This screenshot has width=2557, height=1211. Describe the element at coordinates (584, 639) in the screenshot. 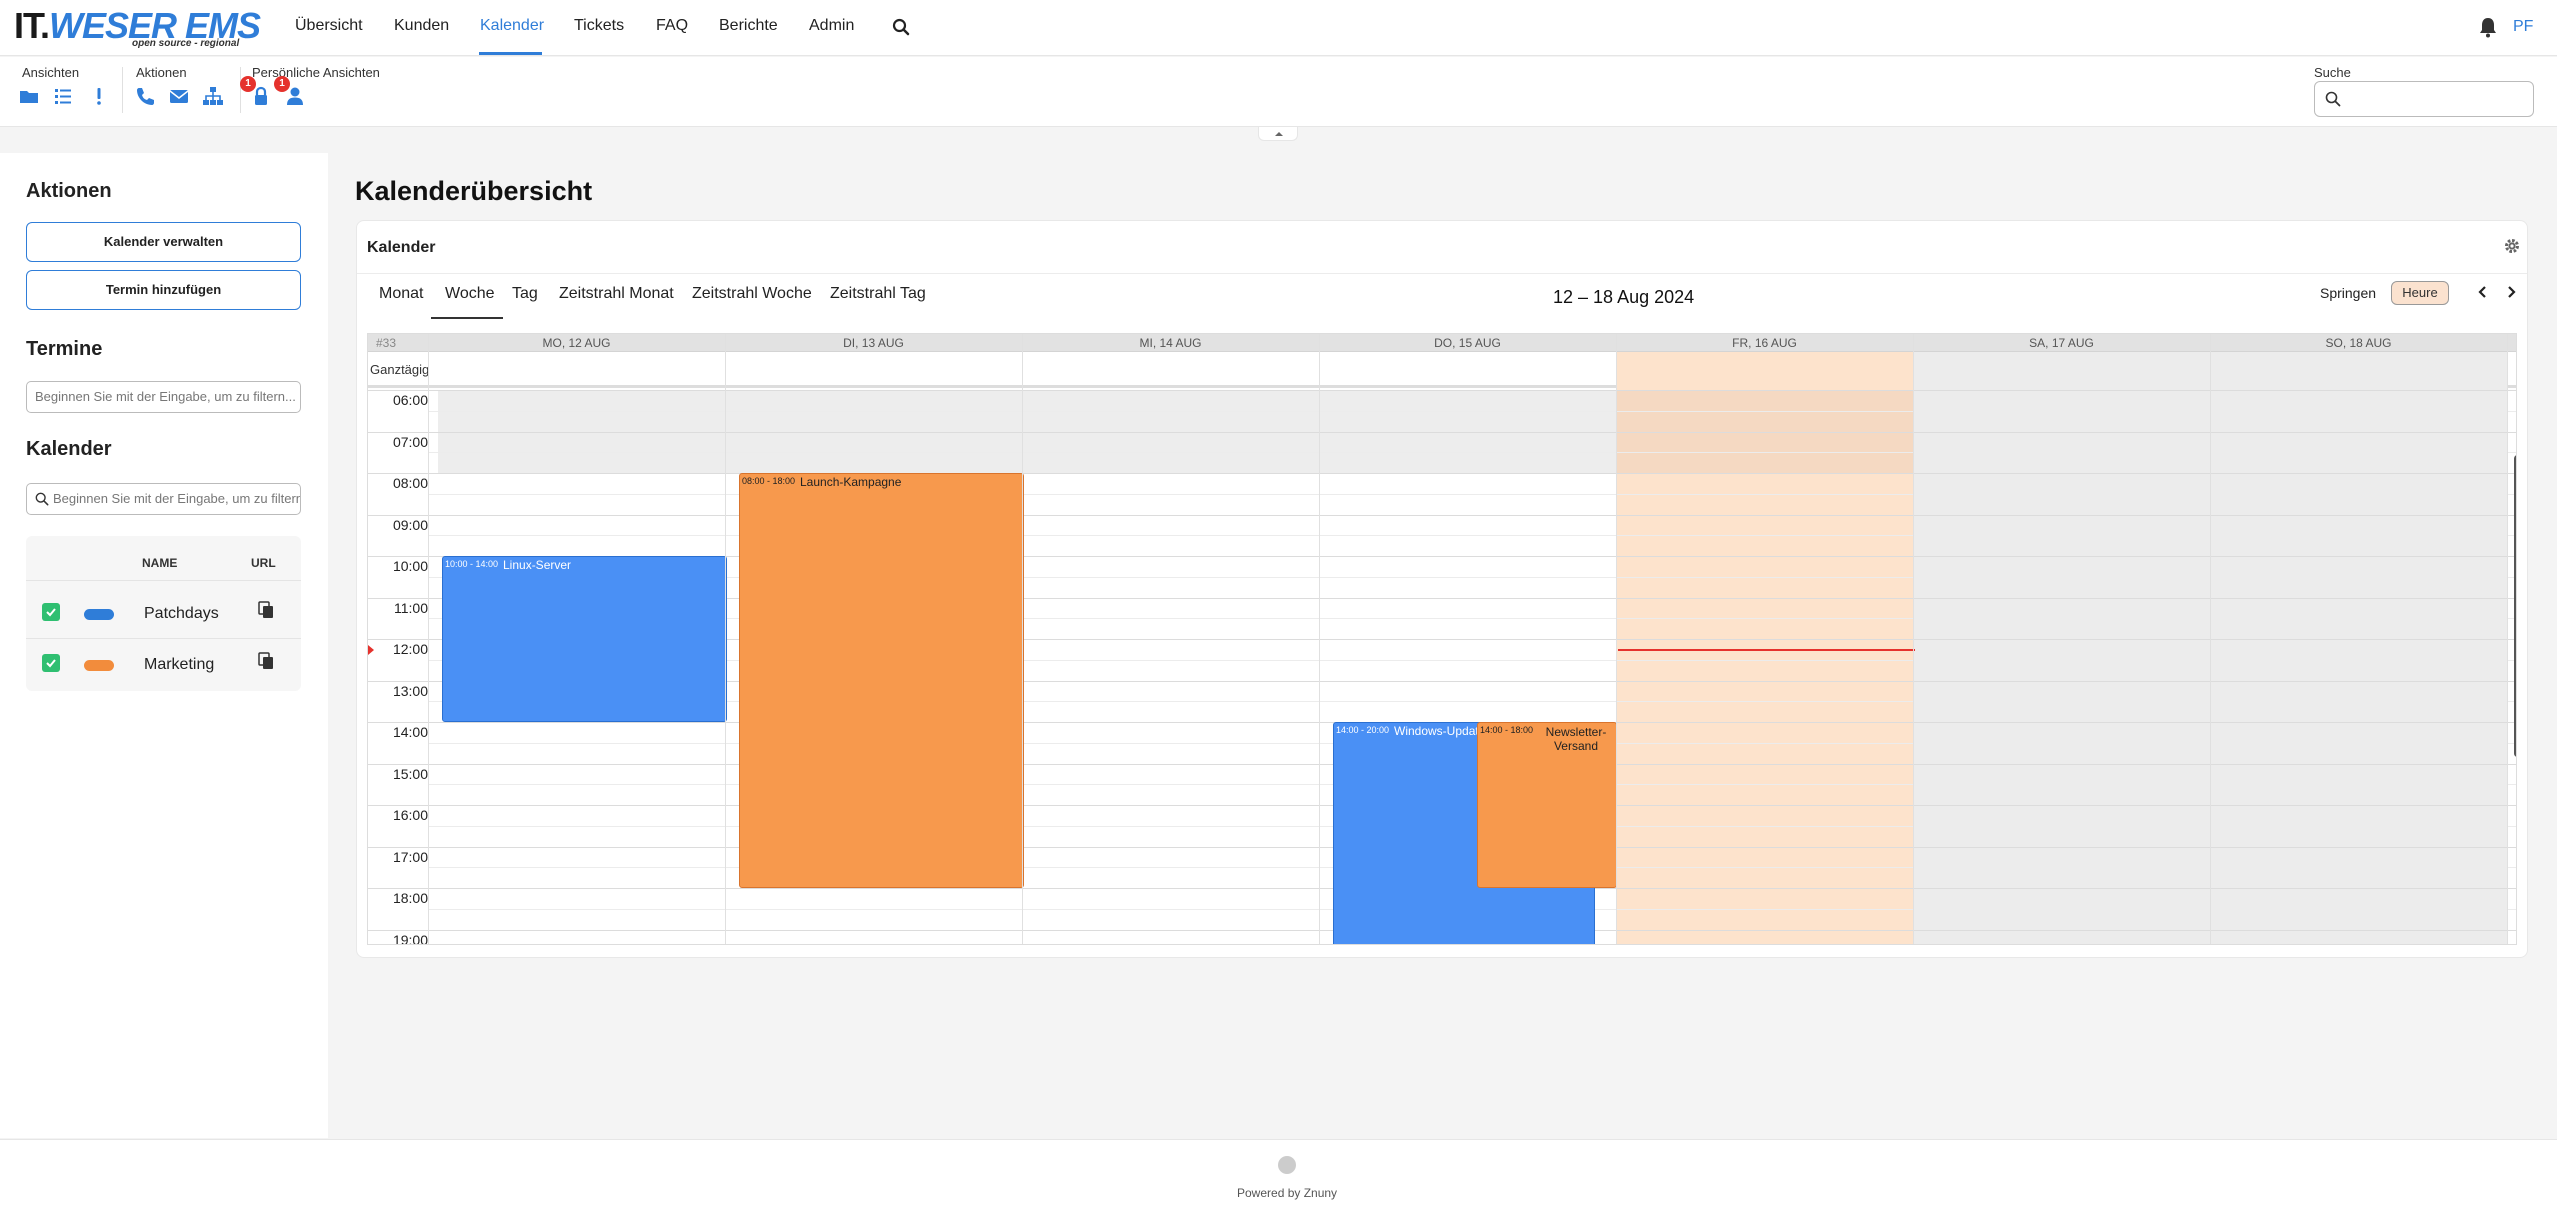

I see `calendar-event: 10:00 - 14:00 Linux-Server` at that location.